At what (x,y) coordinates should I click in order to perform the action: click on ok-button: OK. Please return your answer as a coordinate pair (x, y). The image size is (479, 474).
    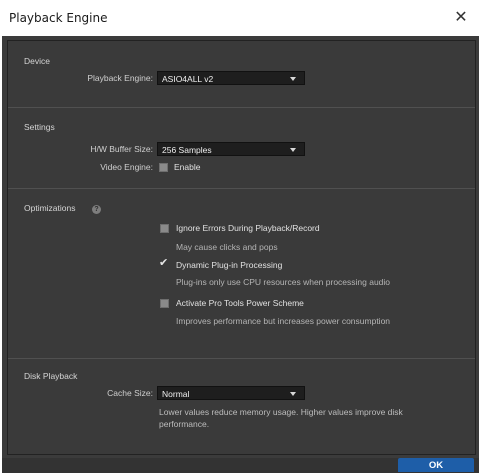
    Looking at the image, I should click on (436, 465).